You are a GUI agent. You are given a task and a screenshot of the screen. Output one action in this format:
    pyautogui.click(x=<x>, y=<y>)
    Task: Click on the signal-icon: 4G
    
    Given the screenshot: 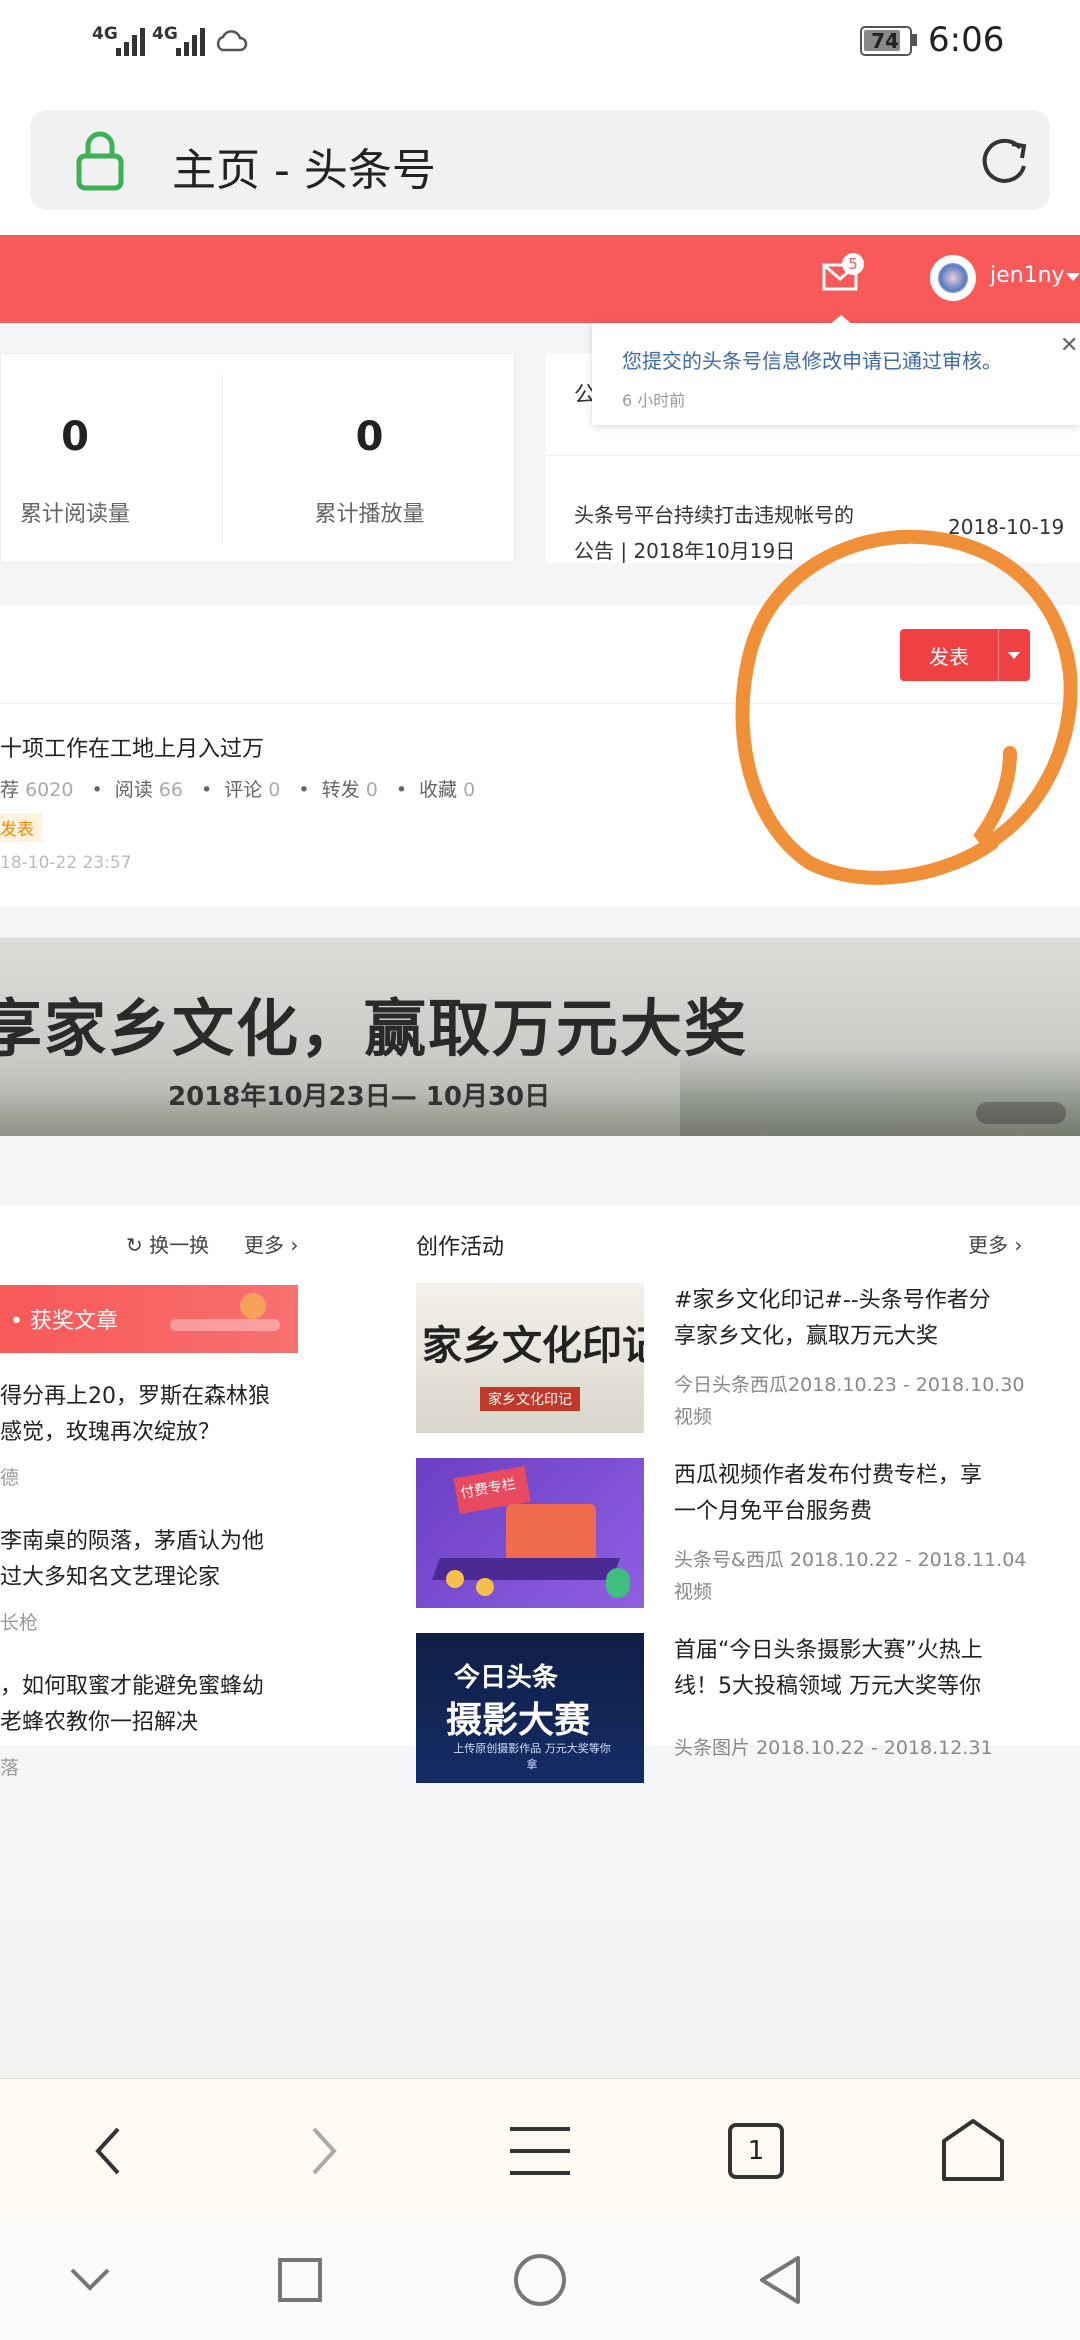 What is the action you would take?
    pyautogui.click(x=118, y=39)
    